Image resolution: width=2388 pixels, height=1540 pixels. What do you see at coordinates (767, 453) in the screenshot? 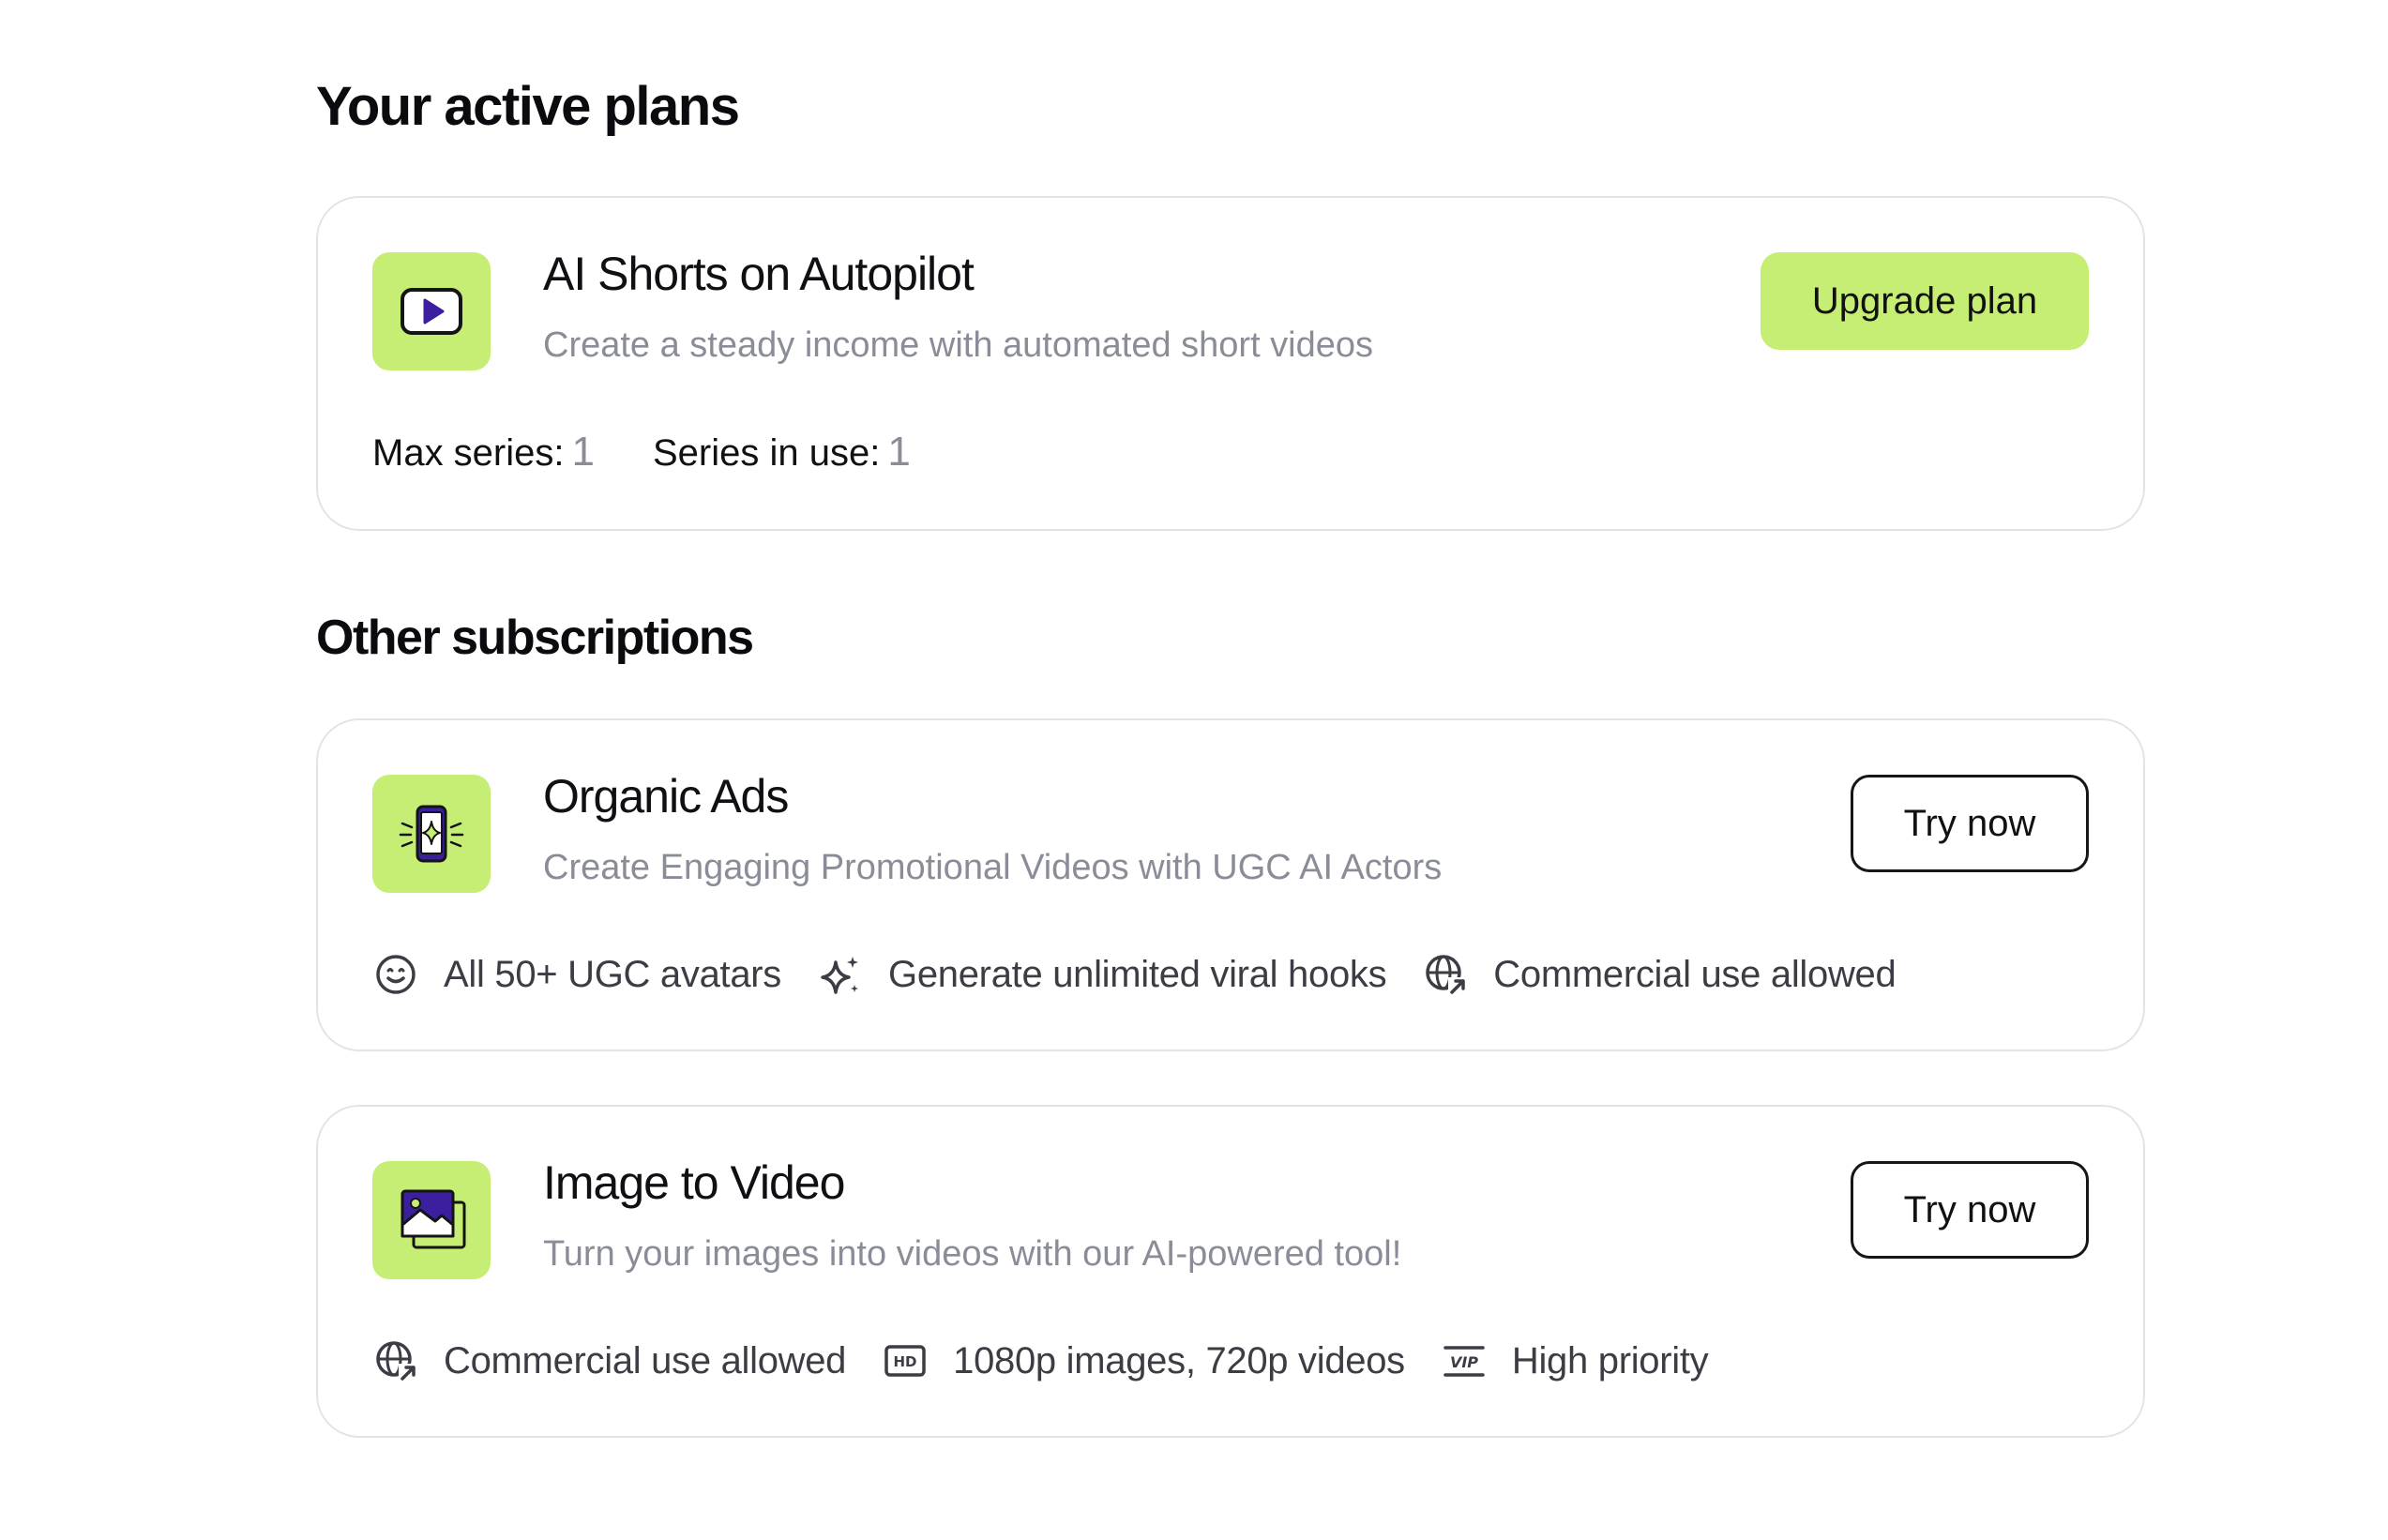
I see `series-in-use-label: Series in use:` at bounding box center [767, 453].